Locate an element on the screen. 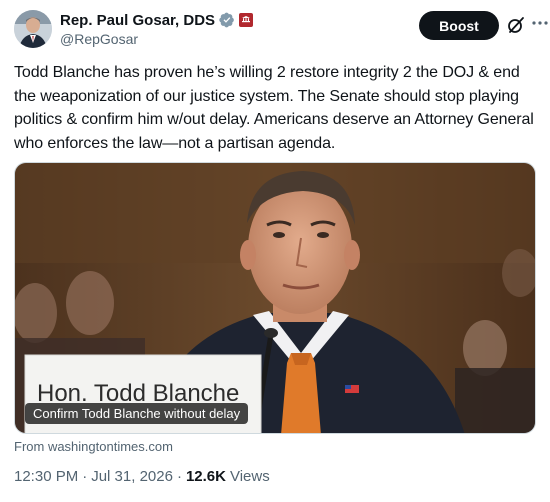  author-handle: @RepGosar is located at coordinates (156, 39).